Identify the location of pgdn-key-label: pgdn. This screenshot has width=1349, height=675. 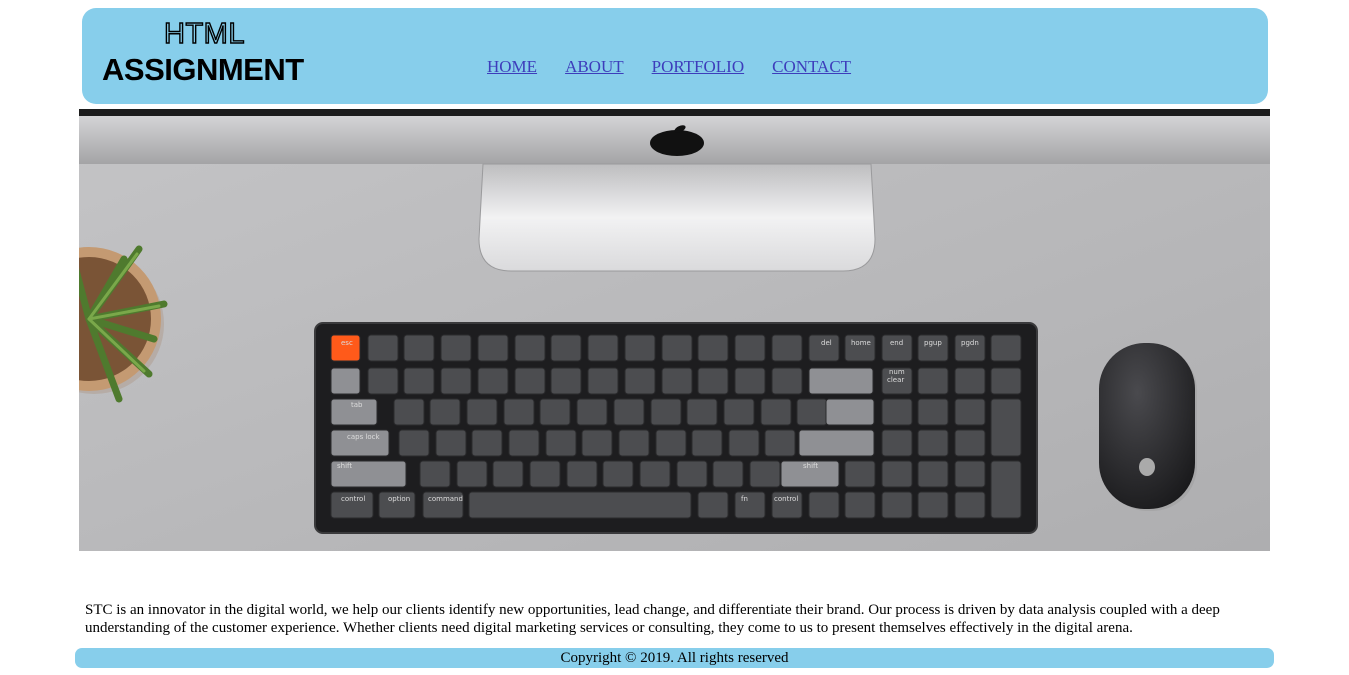
(970, 343).